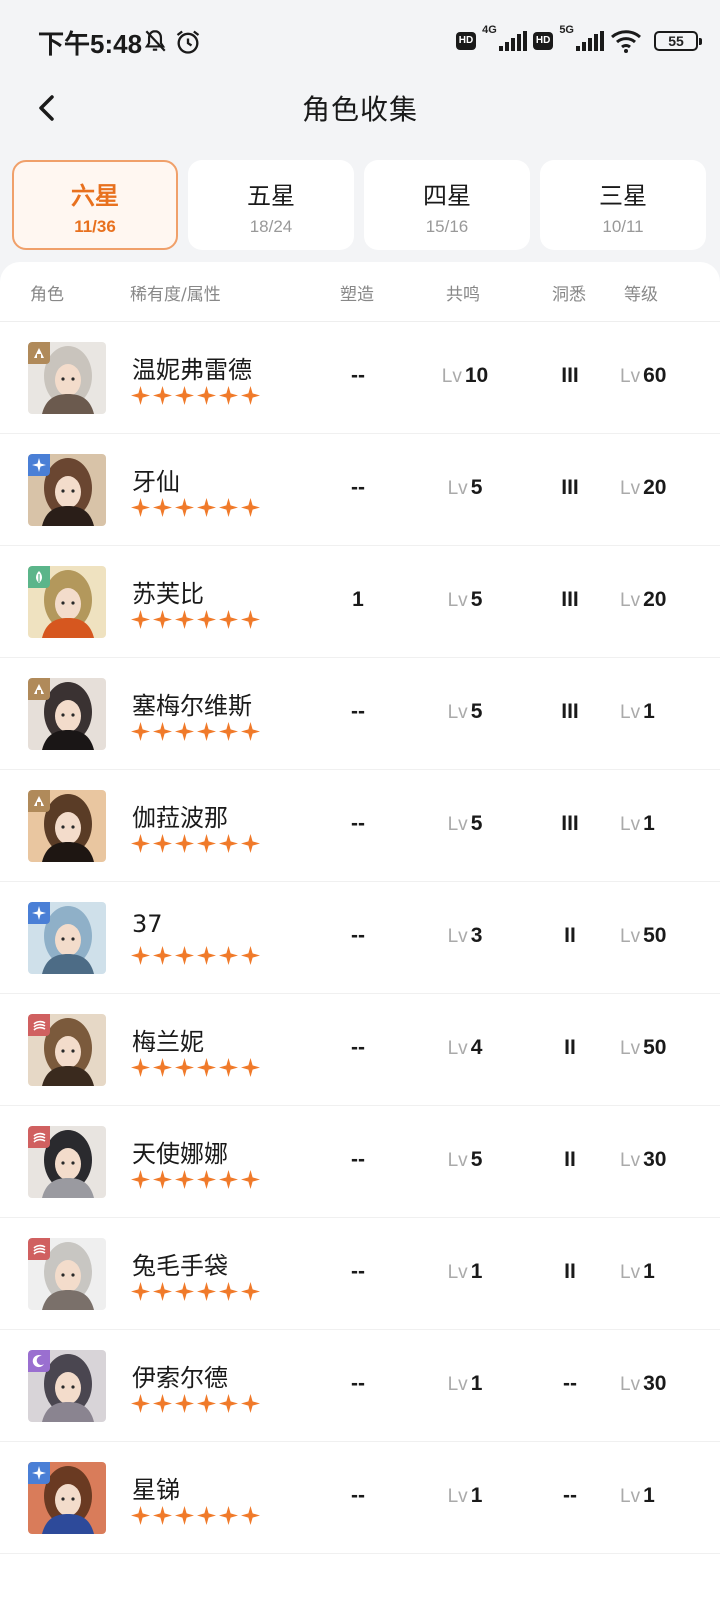  Describe the element at coordinates (180, 1378) in the screenshot. I see `character-name: 伊索尔德` at that location.